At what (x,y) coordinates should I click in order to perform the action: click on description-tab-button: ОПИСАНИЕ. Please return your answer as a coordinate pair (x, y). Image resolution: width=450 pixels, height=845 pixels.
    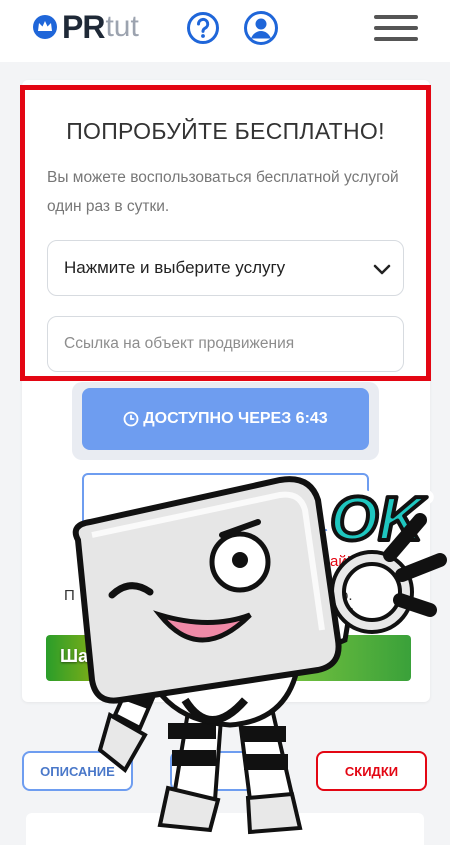
    Looking at the image, I should click on (77, 771).